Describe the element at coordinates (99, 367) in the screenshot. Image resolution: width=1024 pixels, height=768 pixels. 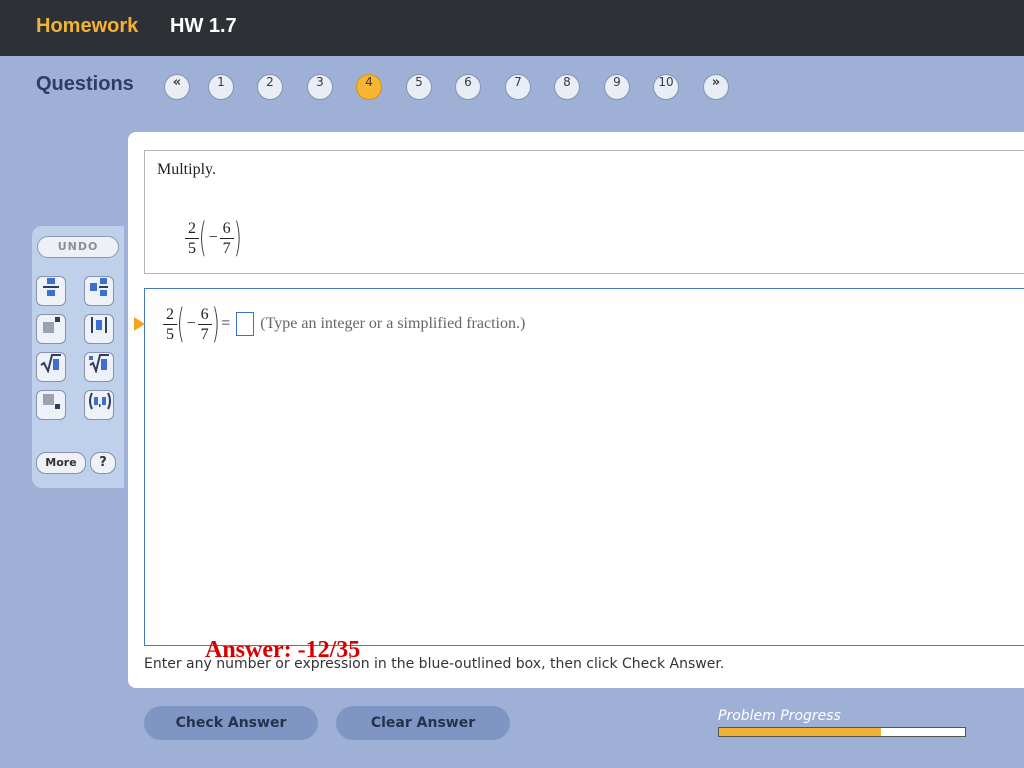
I see `nth-root-icon` at that location.